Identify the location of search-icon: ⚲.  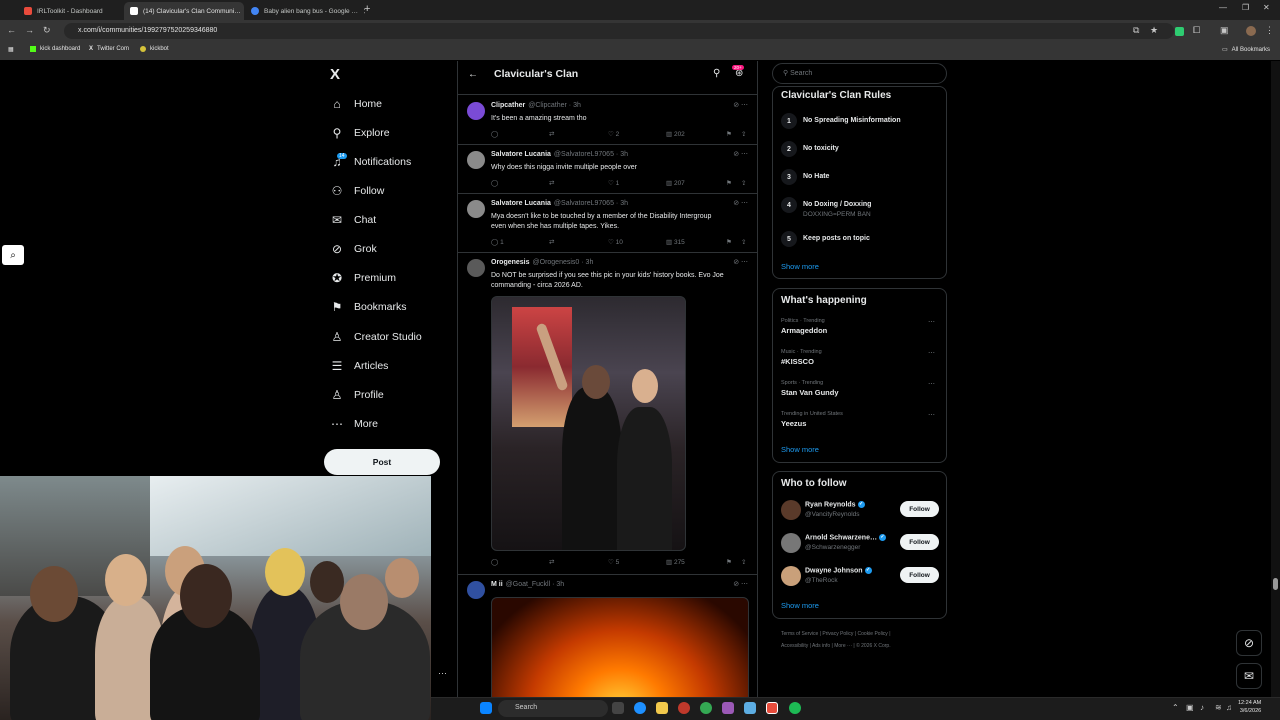
(716, 73).